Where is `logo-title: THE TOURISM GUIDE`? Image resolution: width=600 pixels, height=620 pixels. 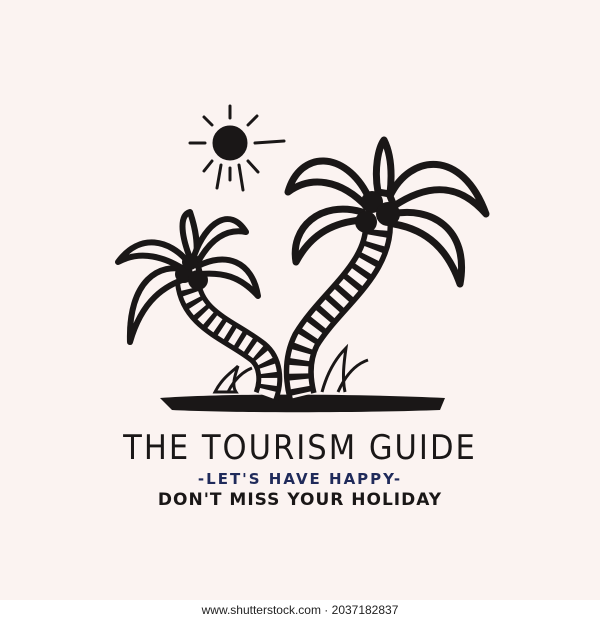
logo-title: THE TOURISM GUIDE is located at coordinates (300, 448).